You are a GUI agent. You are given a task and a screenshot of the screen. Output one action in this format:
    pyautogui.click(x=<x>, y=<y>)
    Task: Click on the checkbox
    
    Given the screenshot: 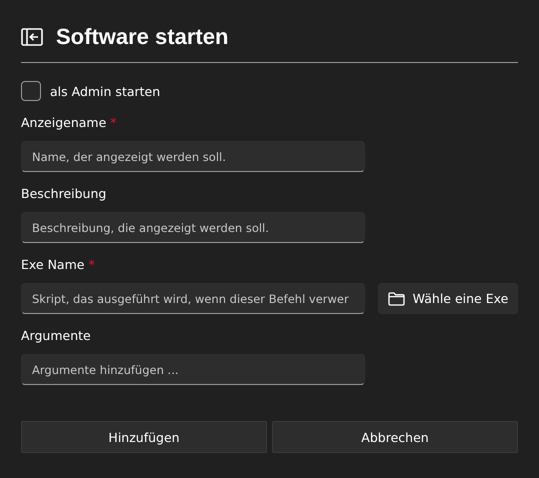 What is the action you would take?
    pyautogui.click(x=31, y=91)
    